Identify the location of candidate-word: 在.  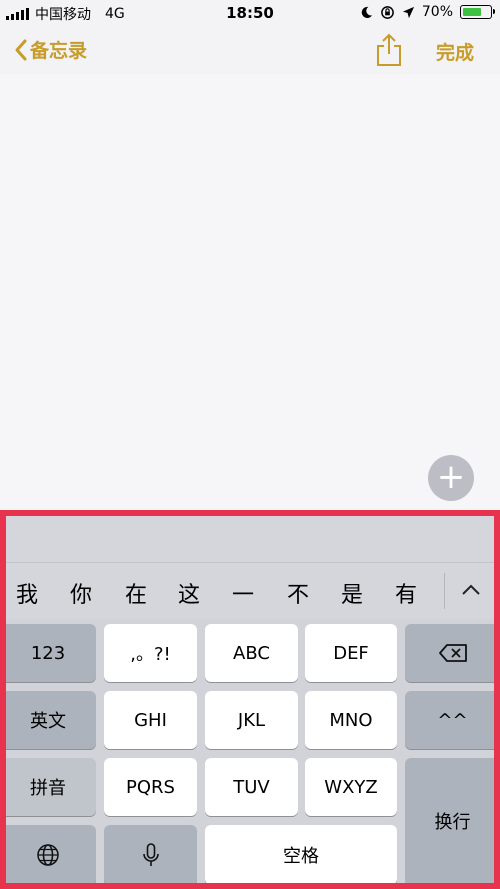
(136, 593).